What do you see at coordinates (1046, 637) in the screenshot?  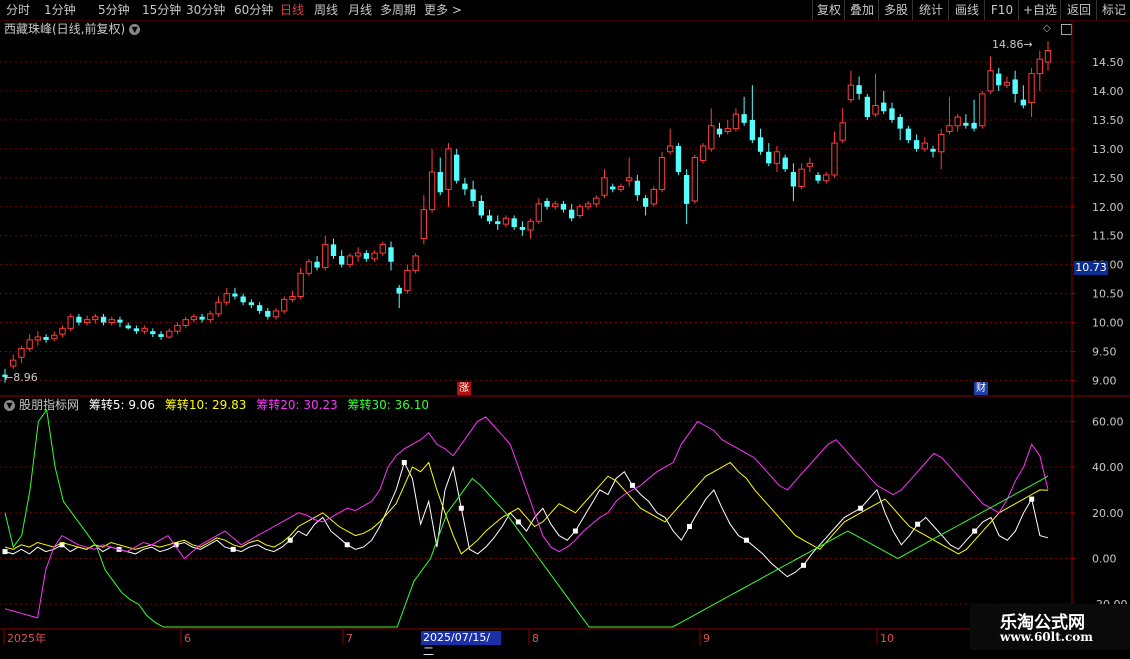 I see `watermark-url: www.60lt.com` at bounding box center [1046, 637].